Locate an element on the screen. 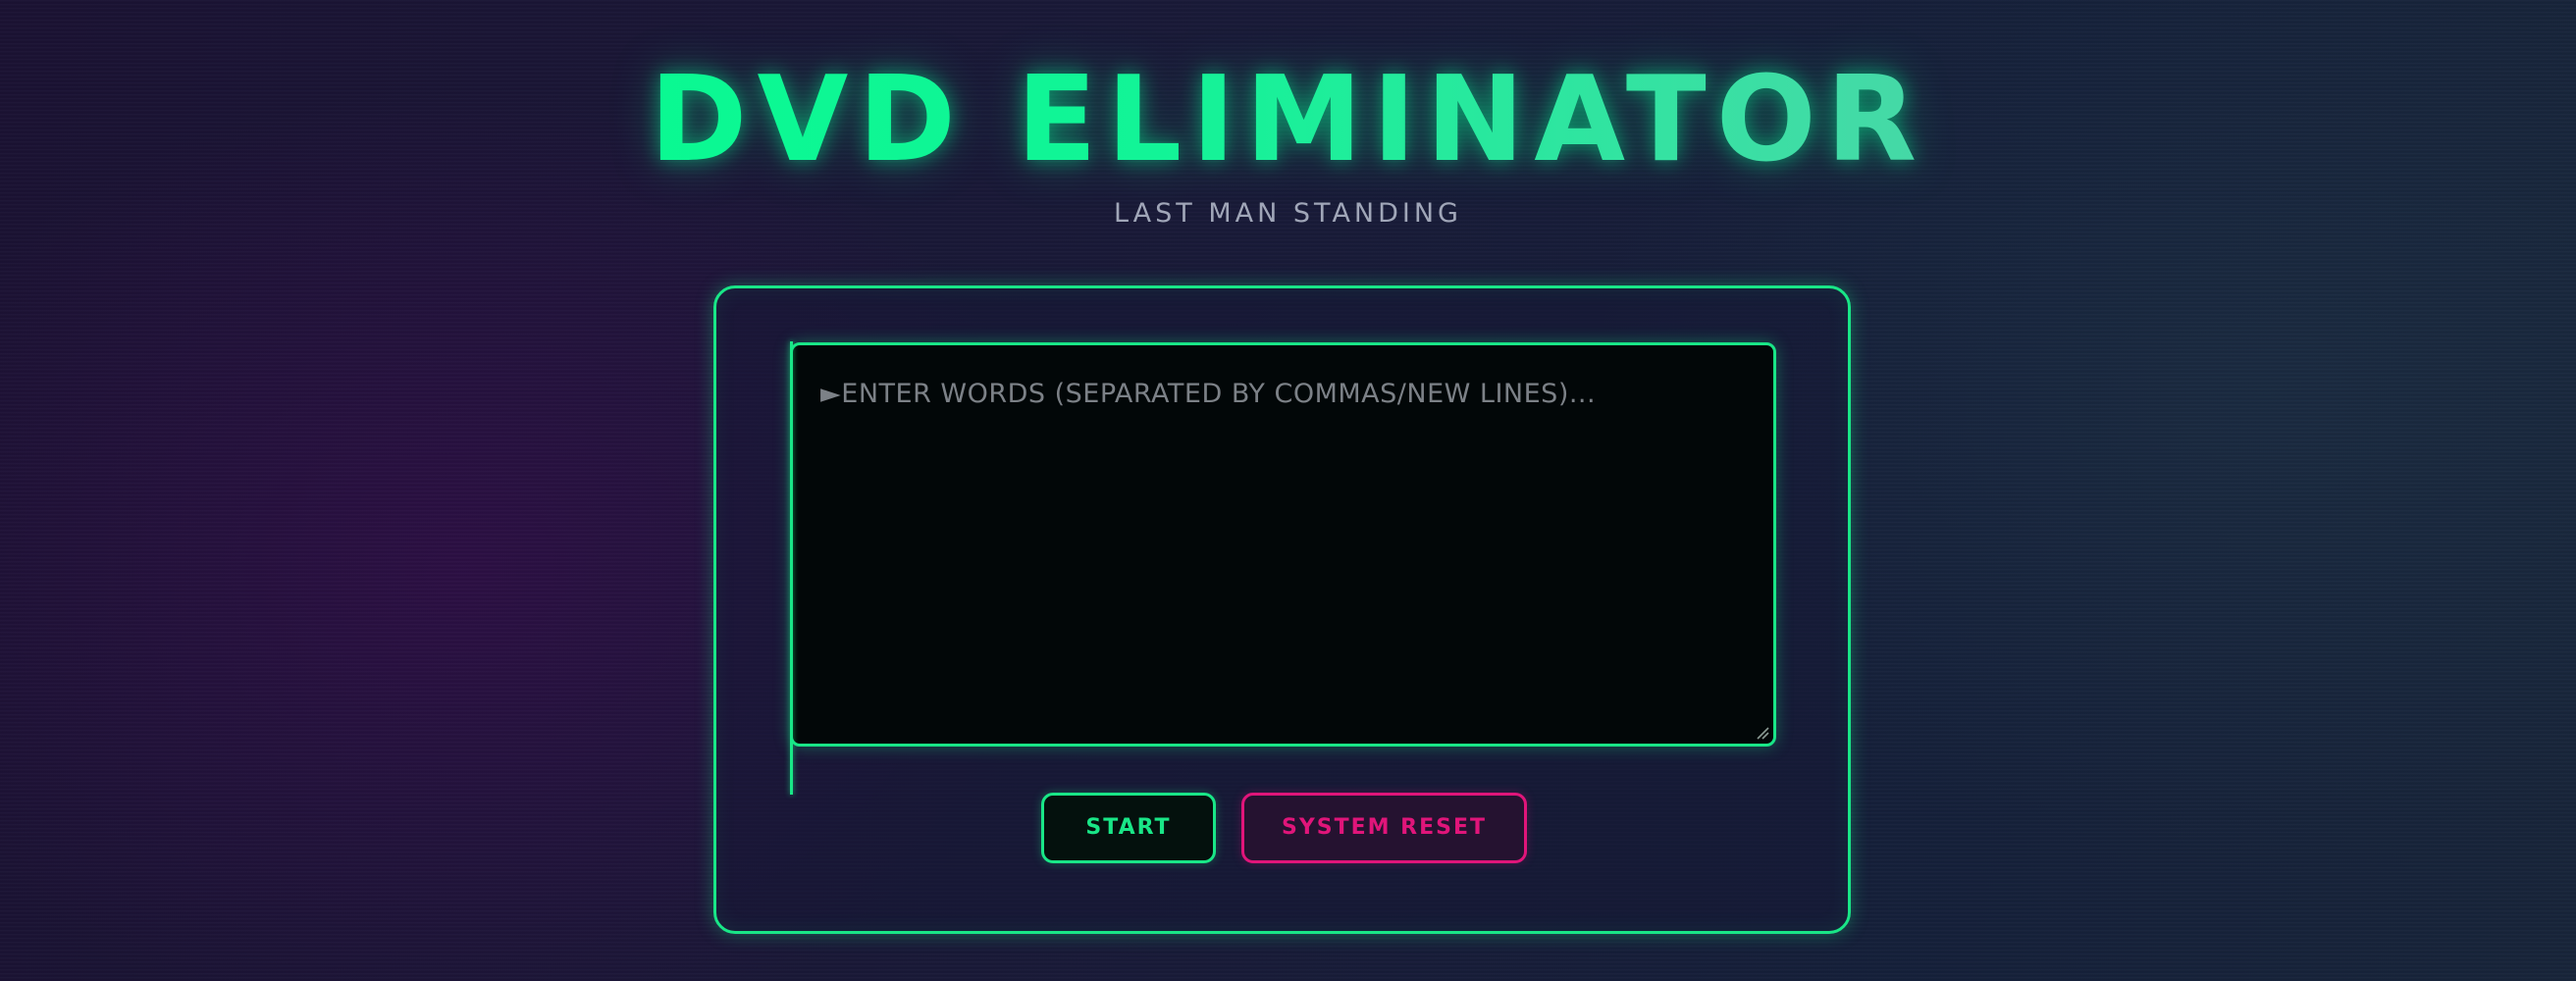 This screenshot has width=2576, height=981. start-button: START is located at coordinates (1128, 828).